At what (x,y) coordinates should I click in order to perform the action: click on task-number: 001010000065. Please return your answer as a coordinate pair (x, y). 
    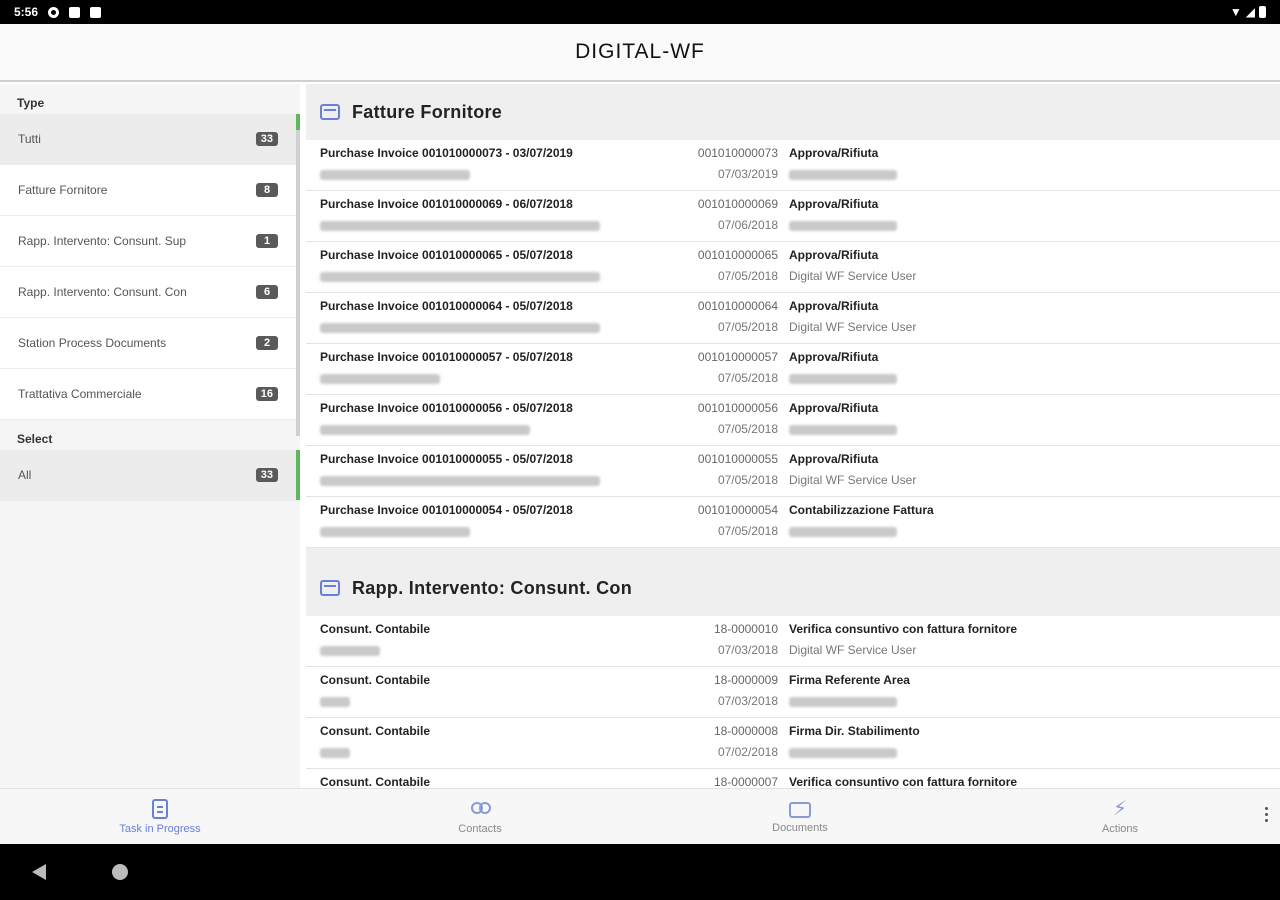
    Looking at the image, I should click on (737, 255).